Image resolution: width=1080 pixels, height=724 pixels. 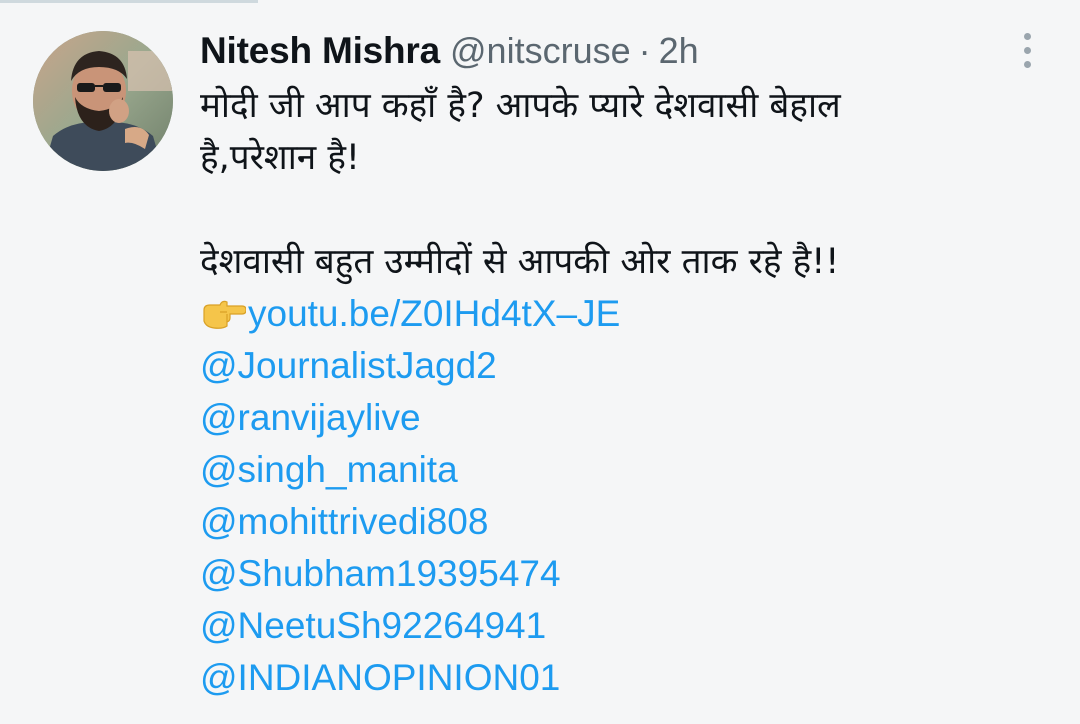 I want to click on mention-link: @JournalistJagd2, so click(x=630, y=366).